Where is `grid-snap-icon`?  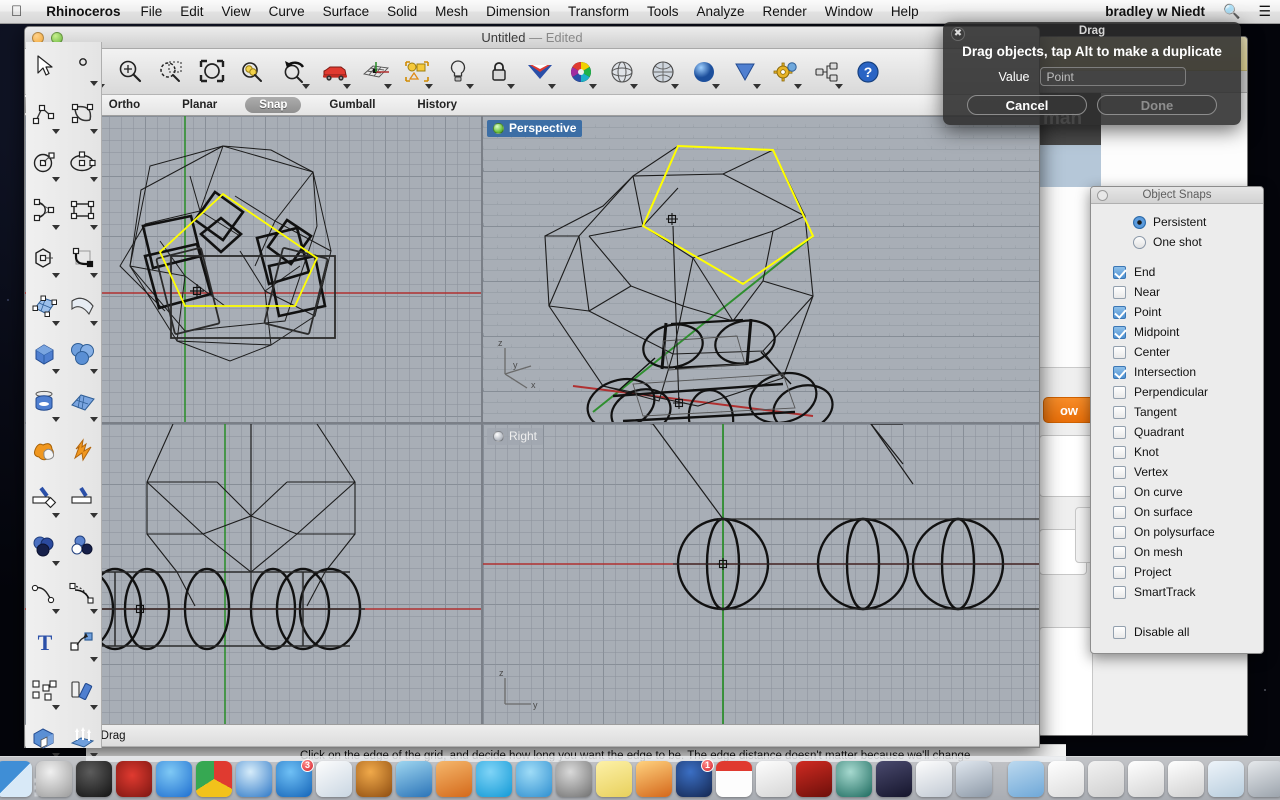 grid-snap-icon is located at coordinates (375, 72).